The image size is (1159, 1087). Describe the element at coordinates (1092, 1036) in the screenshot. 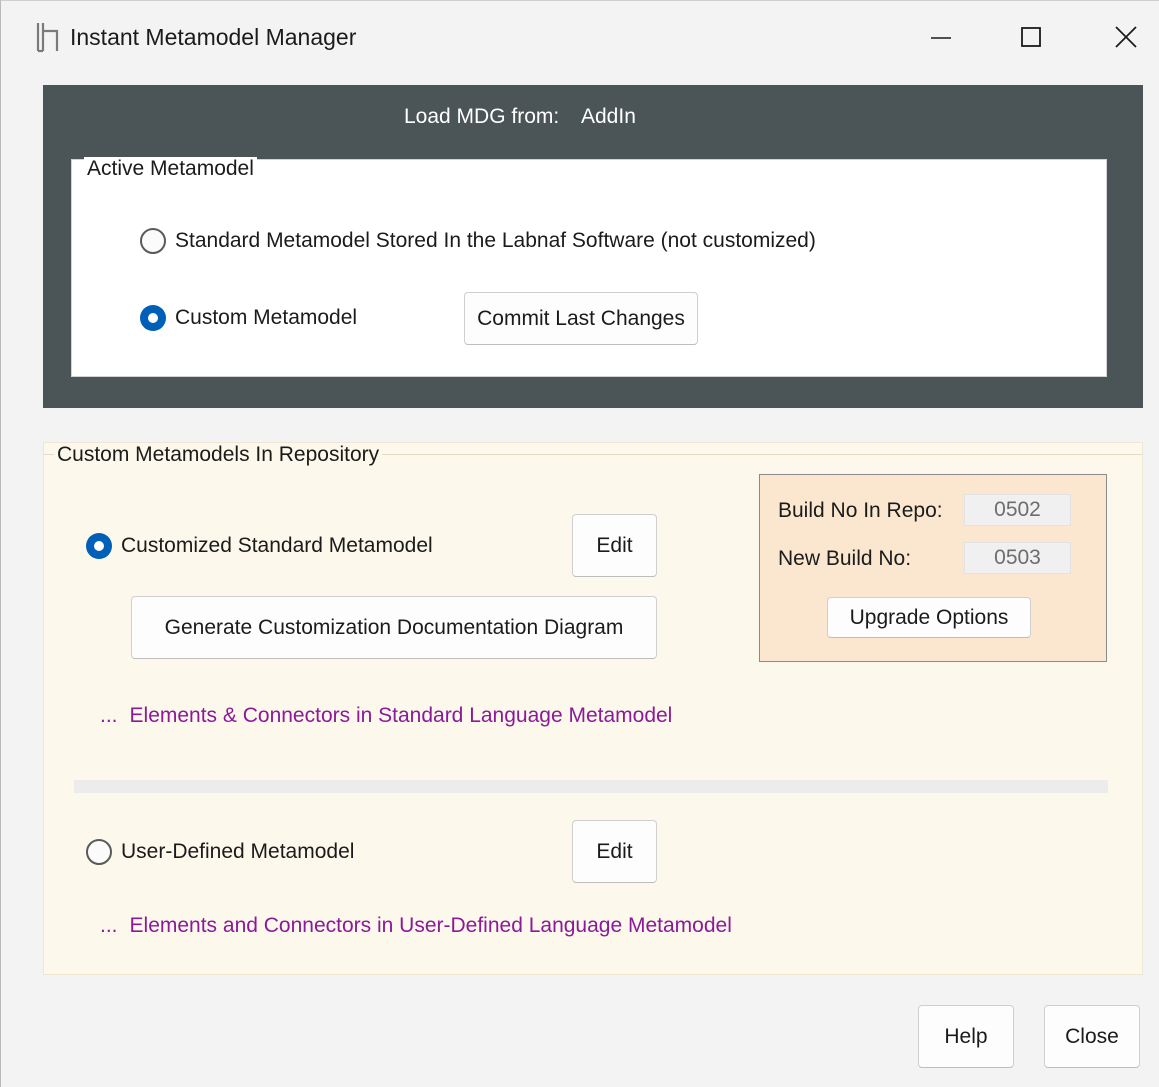

I see `close-button: Close` at that location.